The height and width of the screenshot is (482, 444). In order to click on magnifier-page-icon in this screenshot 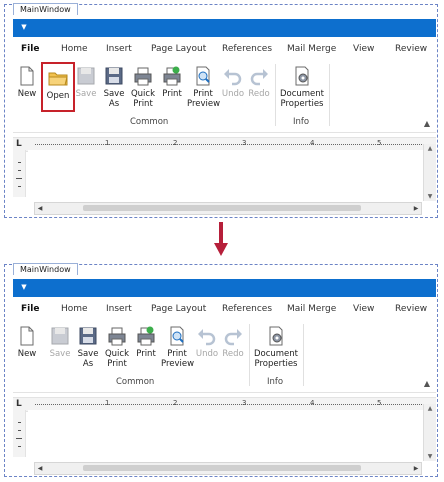, I will do `click(203, 76)`.